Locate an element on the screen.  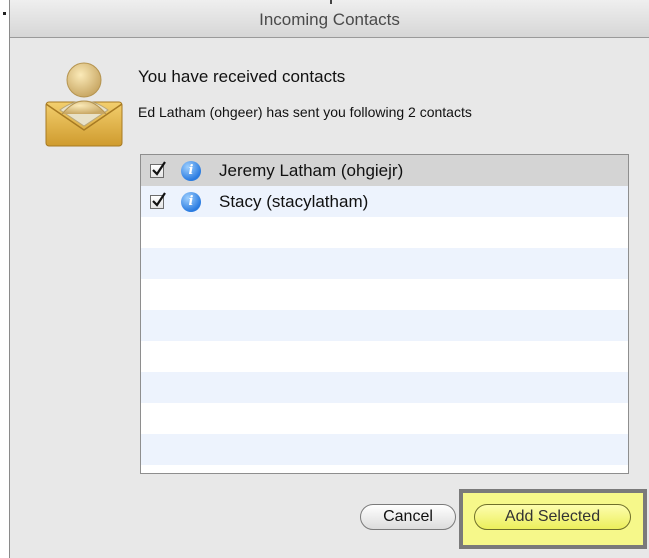
contact-label: Jeremy Latham (ohgiejr) is located at coordinates (311, 170).